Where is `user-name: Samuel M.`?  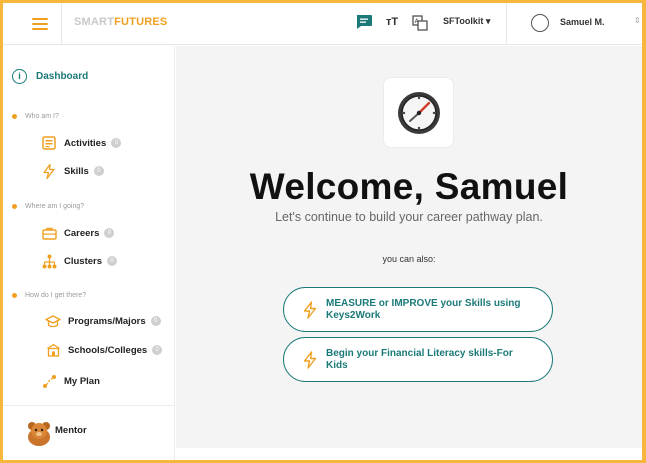 user-name: Samuel M. is located at coordinates (582, 22).